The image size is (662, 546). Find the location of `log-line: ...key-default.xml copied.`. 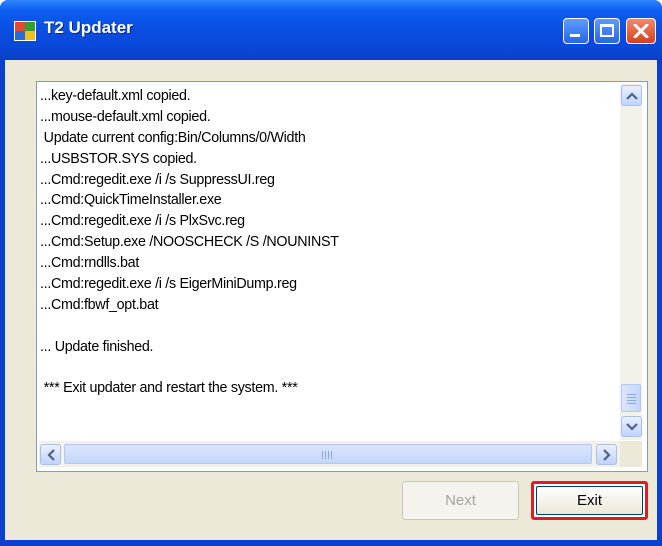

log-line: ...key-default.xml copied. is located at coordinates (115, 96).